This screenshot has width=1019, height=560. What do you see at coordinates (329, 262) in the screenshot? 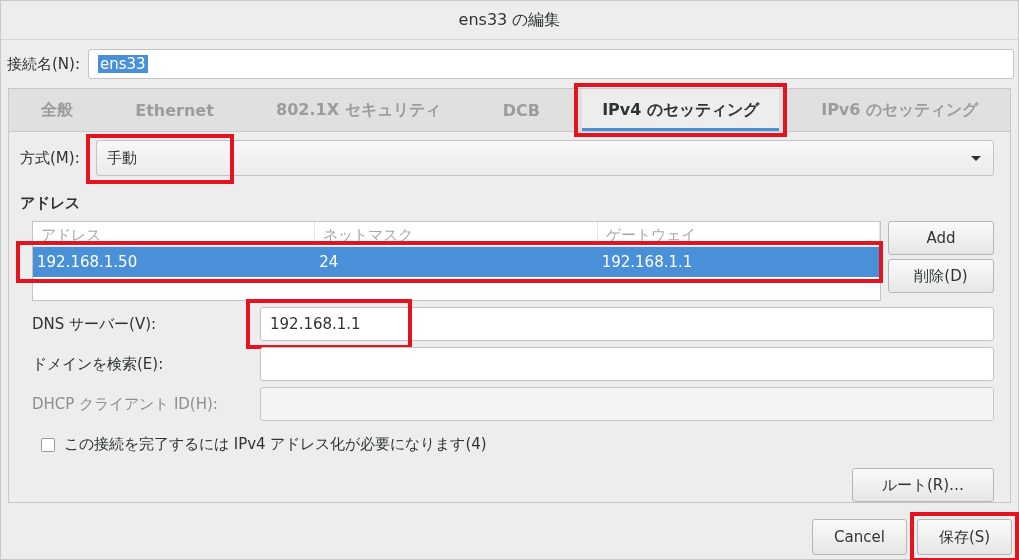
I see `table-cell-text: 24` at bounding box center [329, 262].